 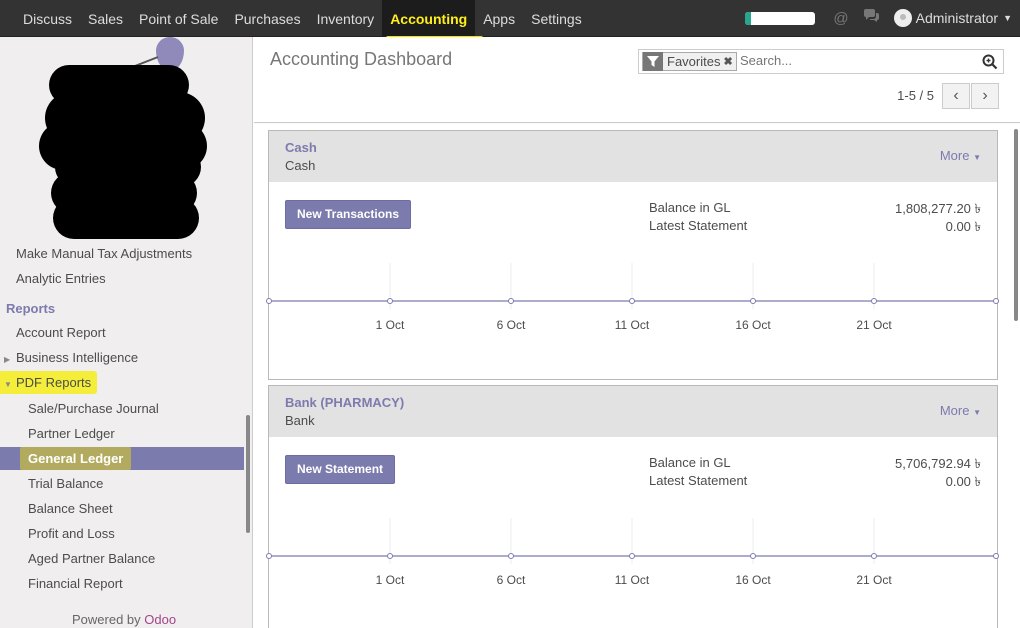 What do you see at coordinates (915, 95) in the screenshot?
I see `pager-value: 1-5 / 5` at bounding box center [915, 95].